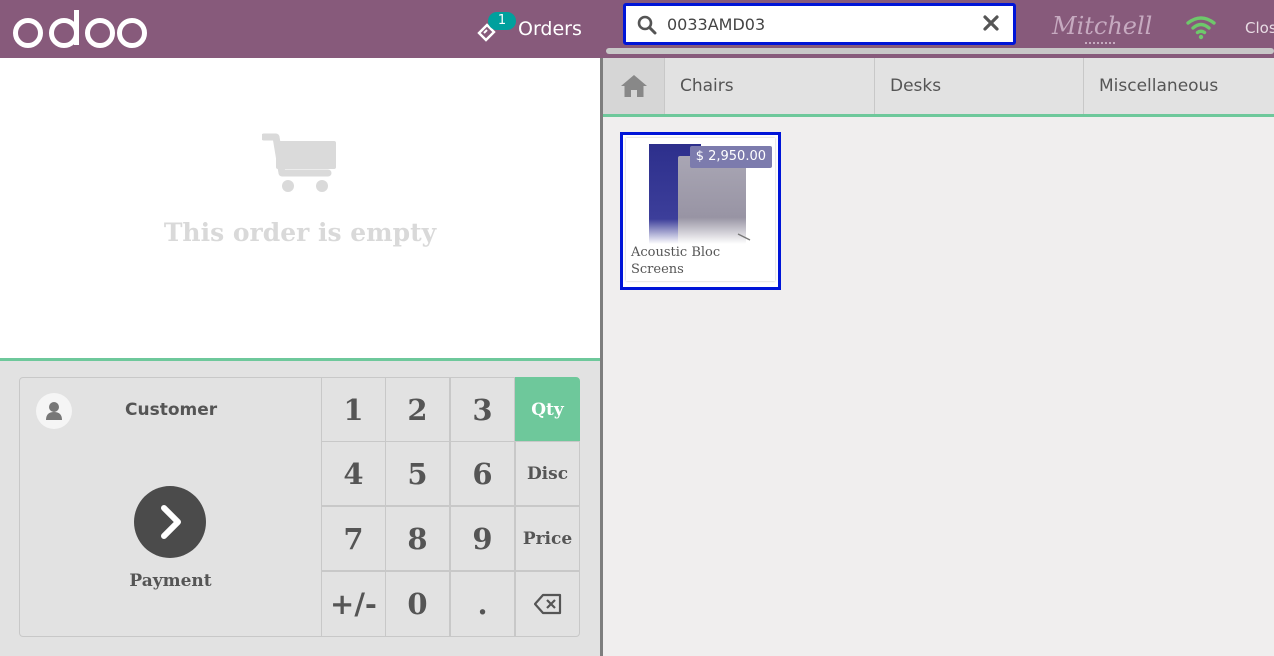  Describe the element at coordinates (1100, 45) in the screenshot. I see `cashier-subtitle` at that location.